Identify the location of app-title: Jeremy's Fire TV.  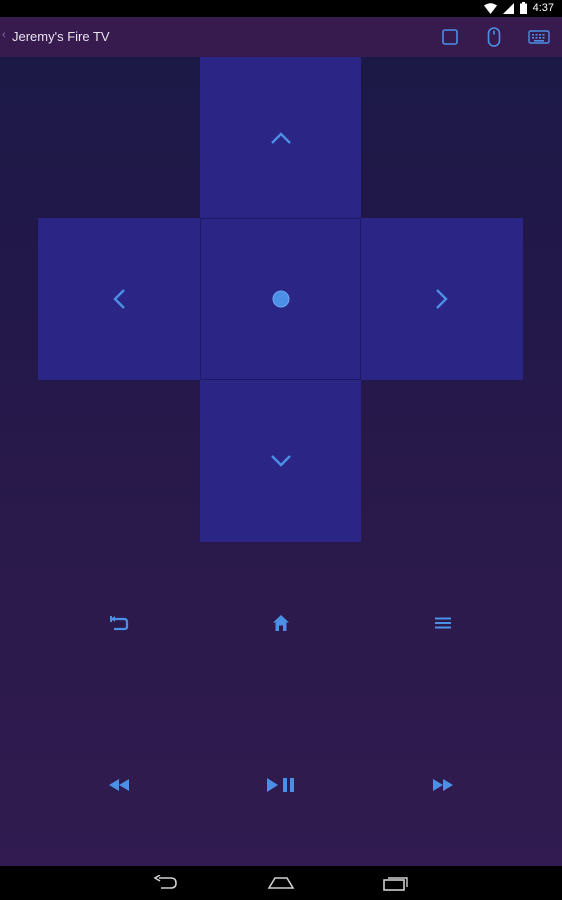
(61, 36).